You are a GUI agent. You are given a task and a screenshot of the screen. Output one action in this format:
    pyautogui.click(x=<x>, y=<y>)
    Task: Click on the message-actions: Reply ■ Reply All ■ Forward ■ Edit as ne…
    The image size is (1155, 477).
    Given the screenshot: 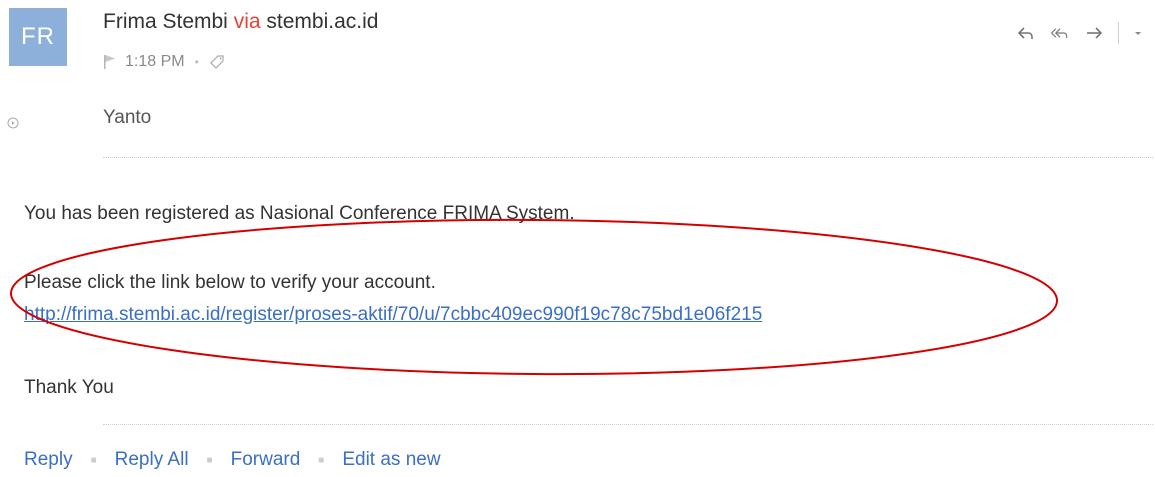 What is the action you would take?
    pyautogui.click(x=232, y=460)
    